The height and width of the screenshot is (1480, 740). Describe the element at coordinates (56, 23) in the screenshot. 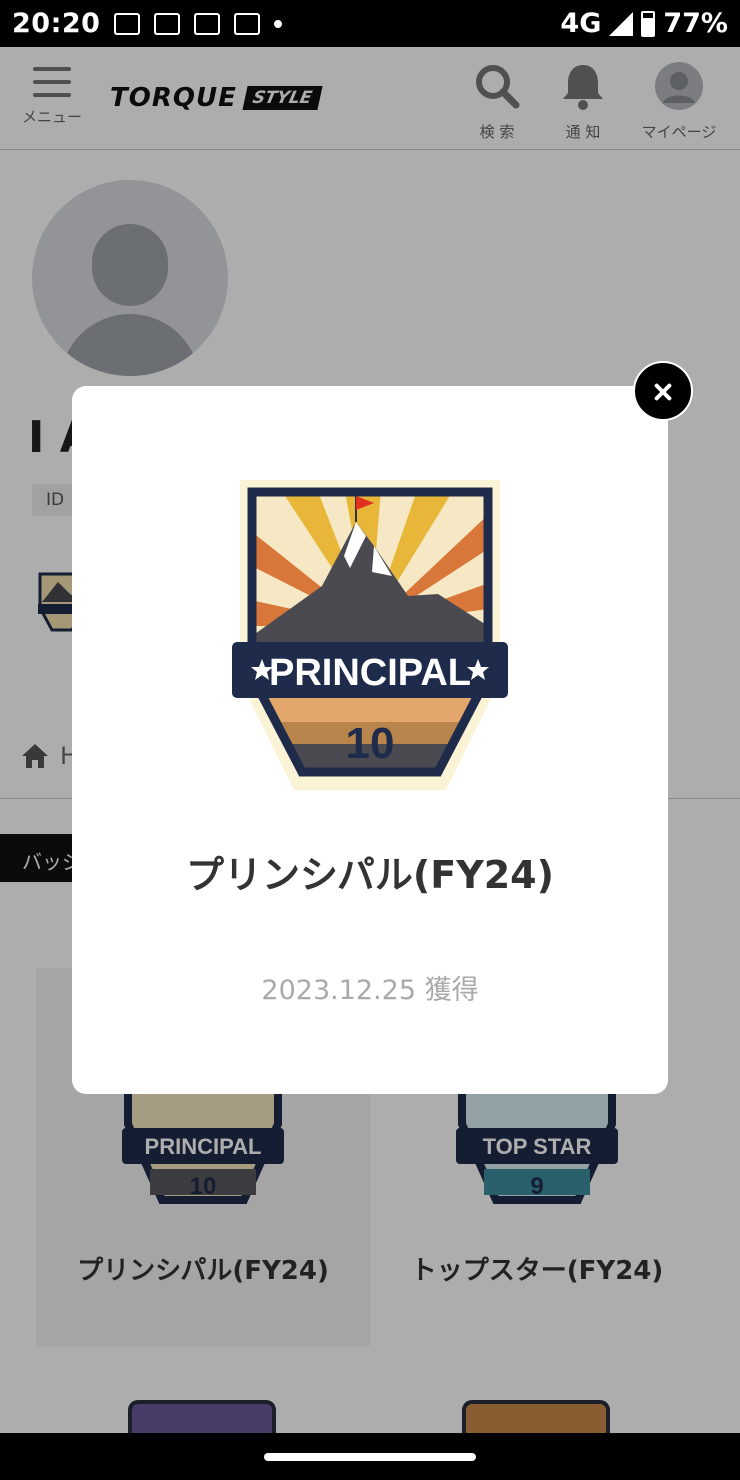

I see `status-time: 20:20` at that location.